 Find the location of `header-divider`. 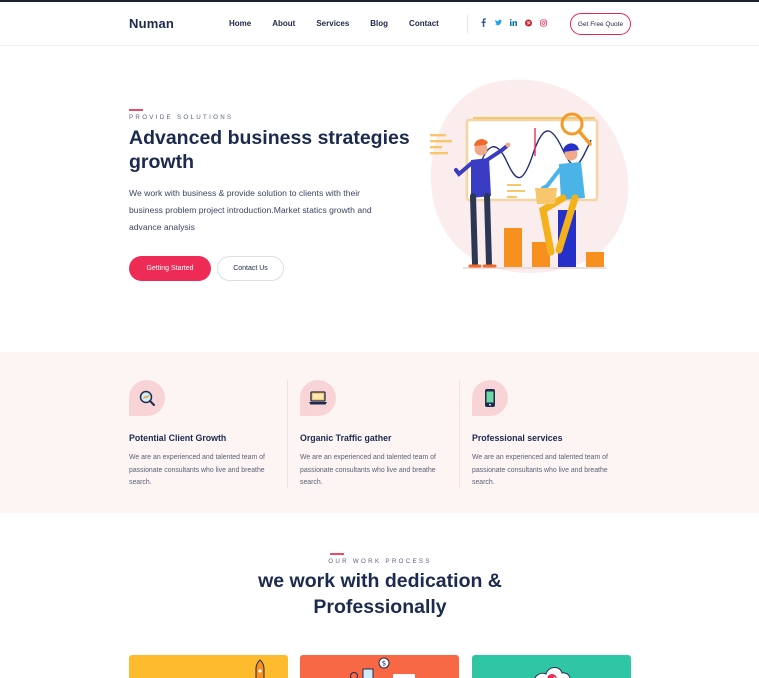

header-divider is located at coordinates (467, 24).